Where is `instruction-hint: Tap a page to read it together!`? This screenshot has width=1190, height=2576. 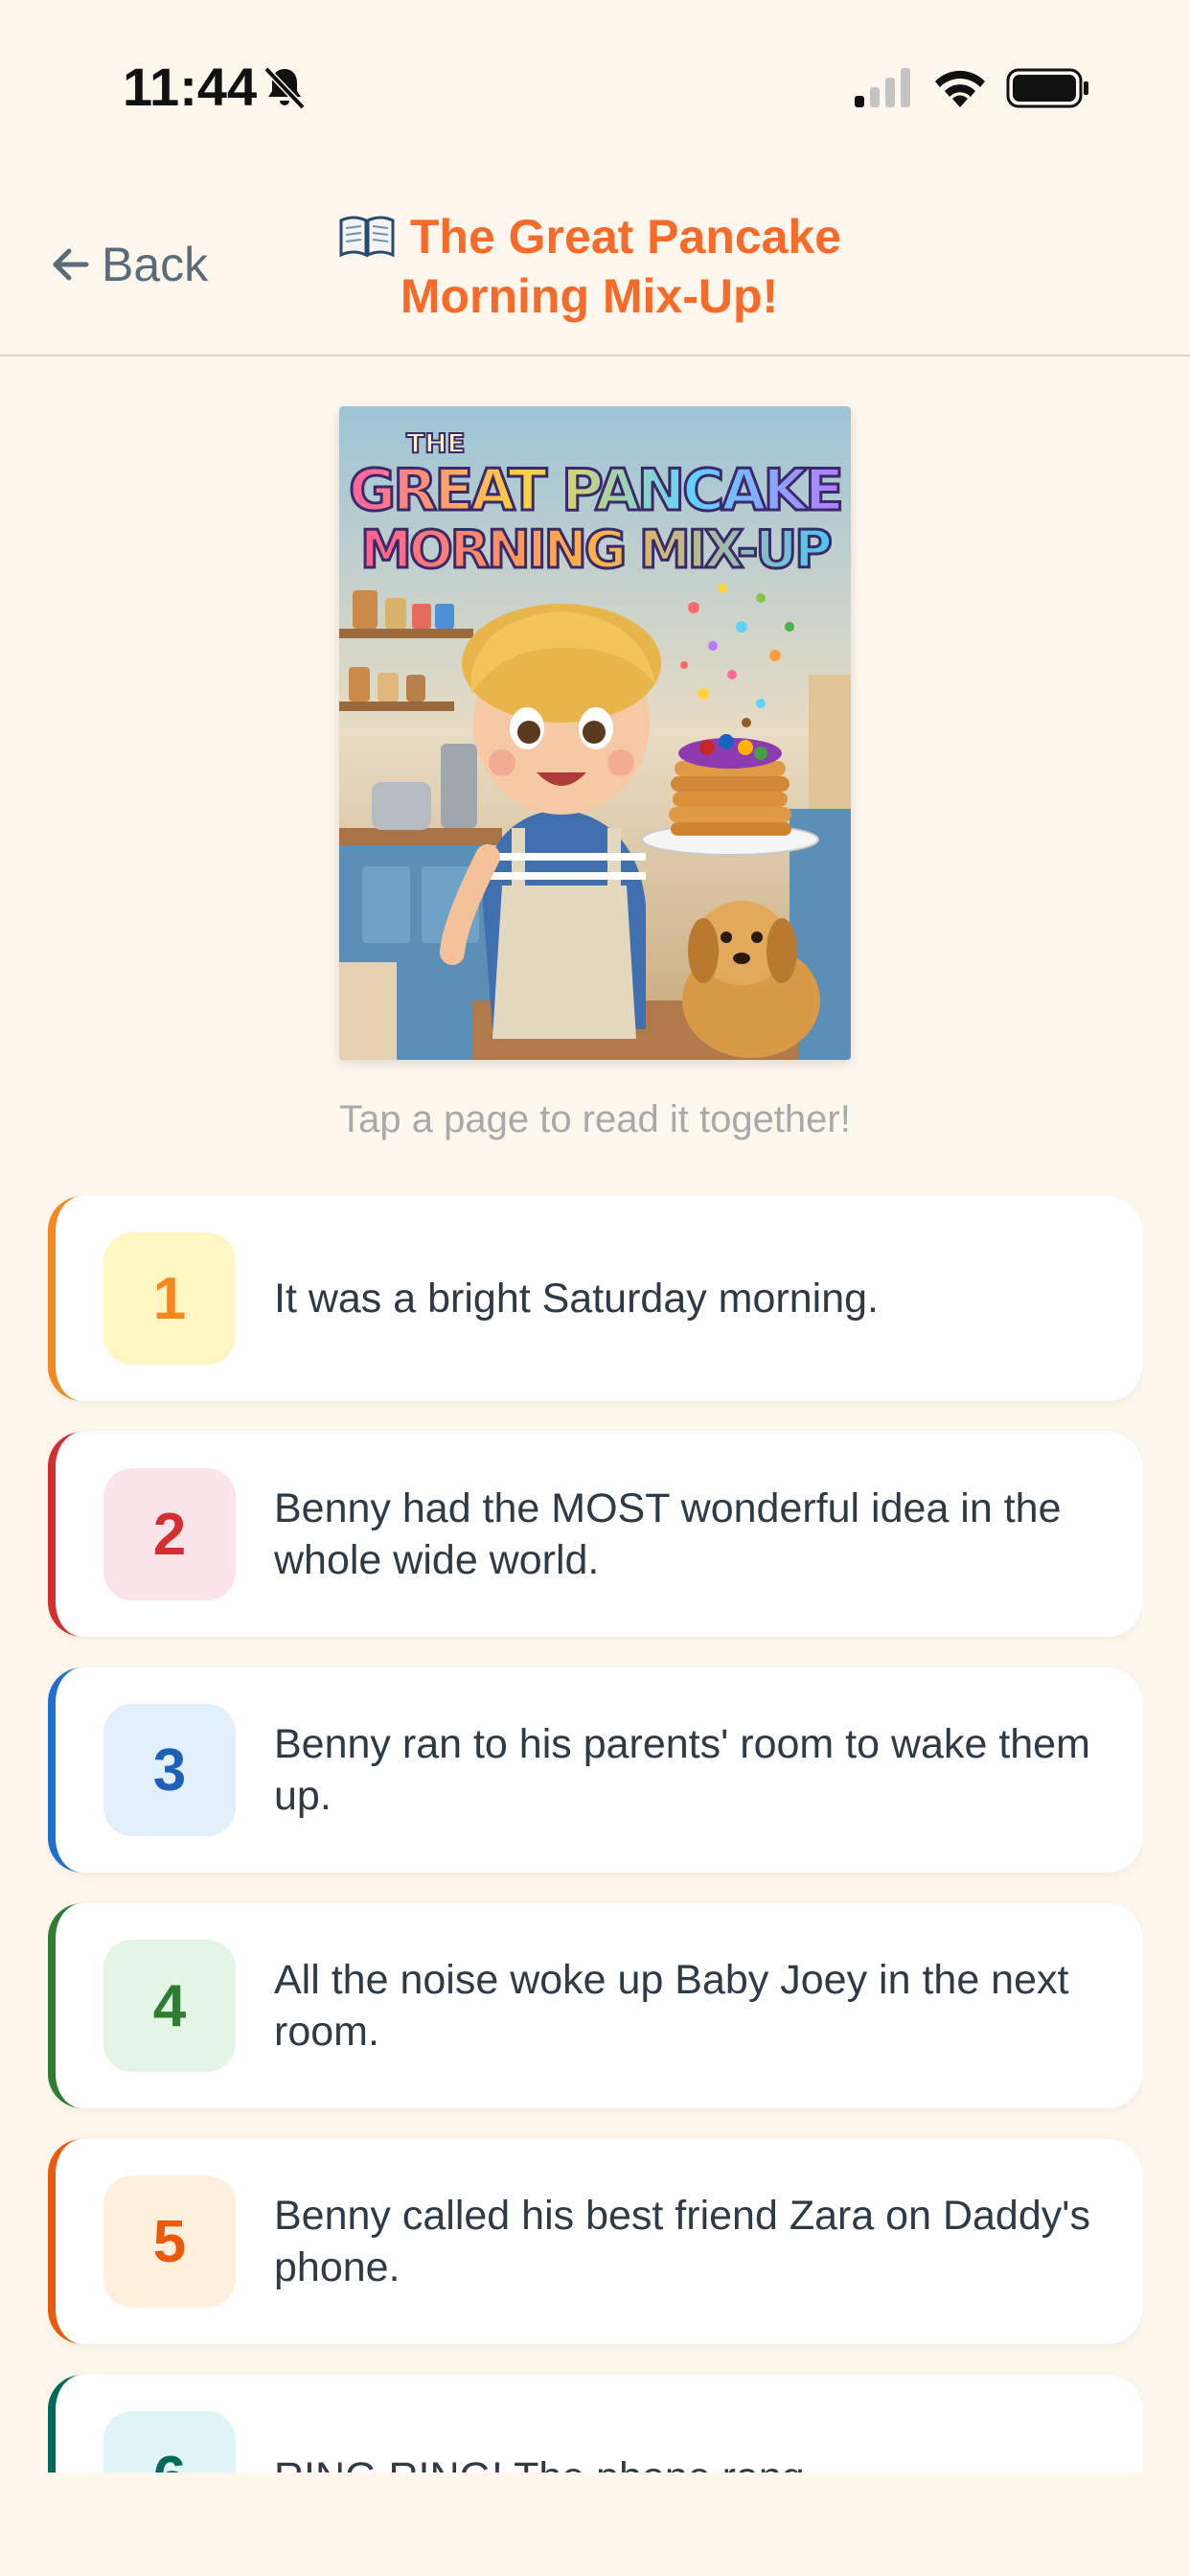 instruction-hint: Tap a page to read it together! is located at coordinates (595, 1119).